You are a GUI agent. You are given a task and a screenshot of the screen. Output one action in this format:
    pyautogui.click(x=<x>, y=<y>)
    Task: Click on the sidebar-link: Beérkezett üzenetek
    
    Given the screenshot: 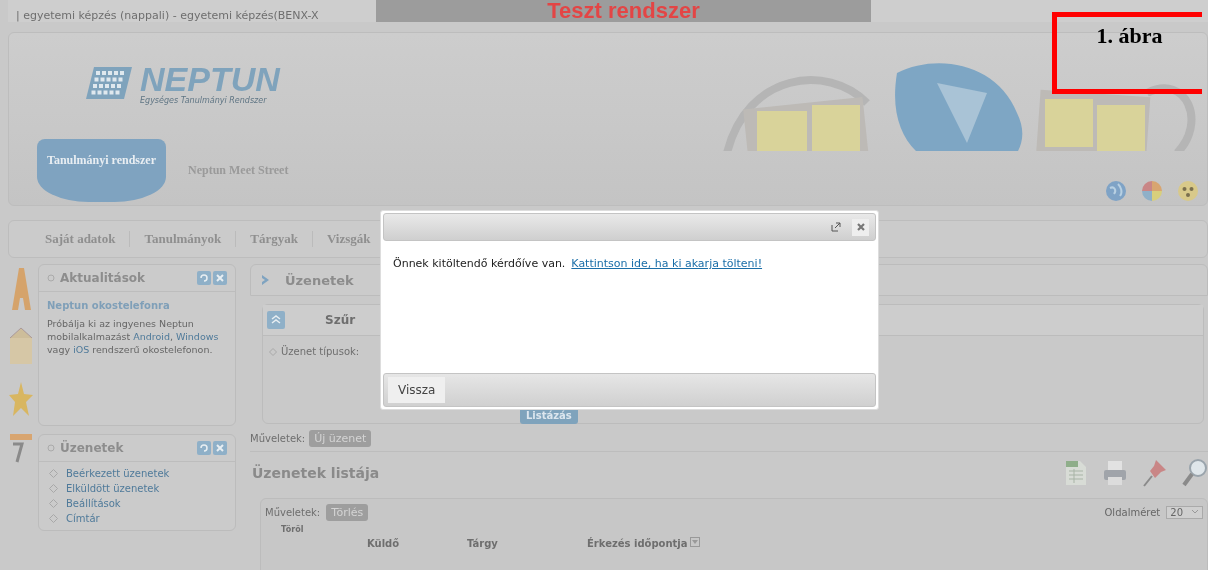 What is the action you would take?
    pyautogui.click(x=118, y=473)
    